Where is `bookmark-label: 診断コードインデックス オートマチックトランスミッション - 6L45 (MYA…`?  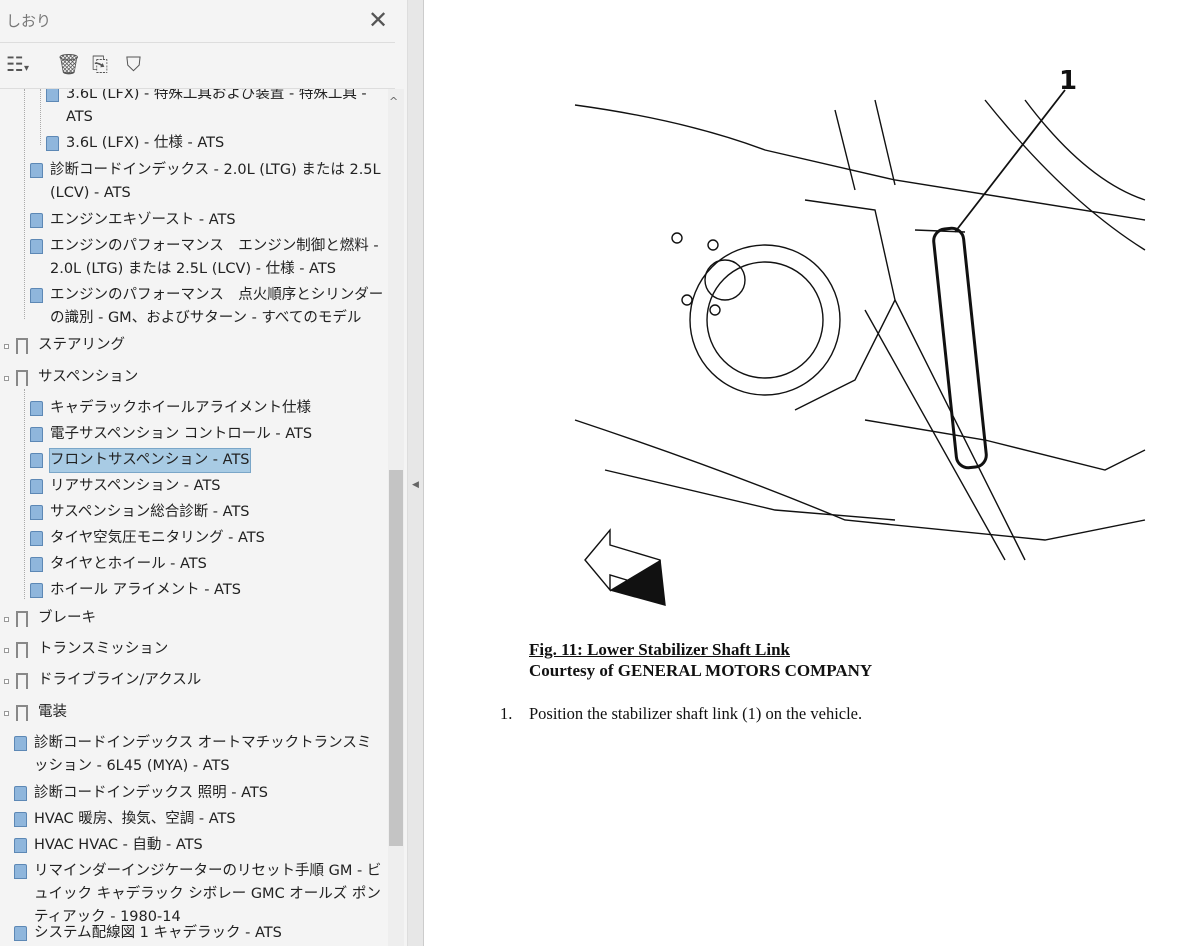
bookmark-label: 診断コードインデックス オートマチックトランスミッション - 6L45 (MYA… is located at coordinates (203, 754).